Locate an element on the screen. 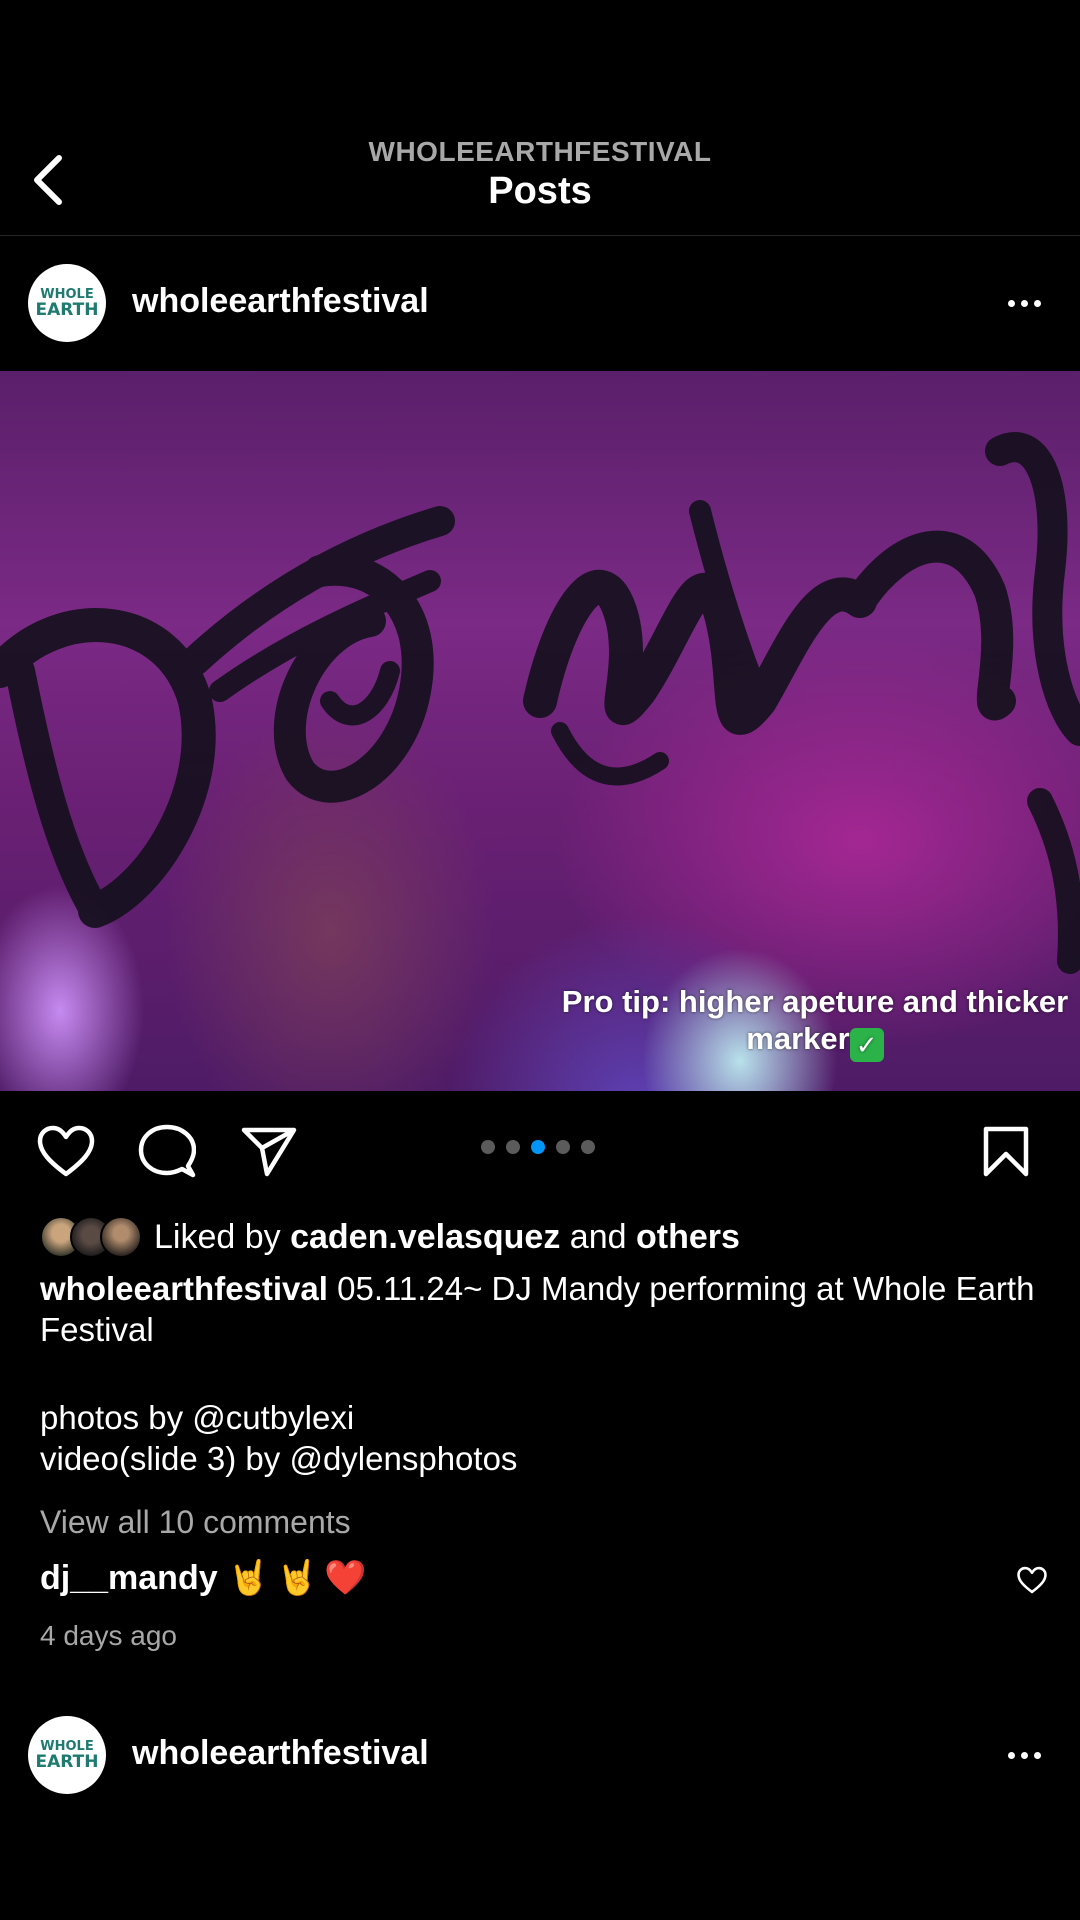 The height and width of the screenshot is (1920, 1080). carousel-dot-active is located at coordinates (538, 1147).